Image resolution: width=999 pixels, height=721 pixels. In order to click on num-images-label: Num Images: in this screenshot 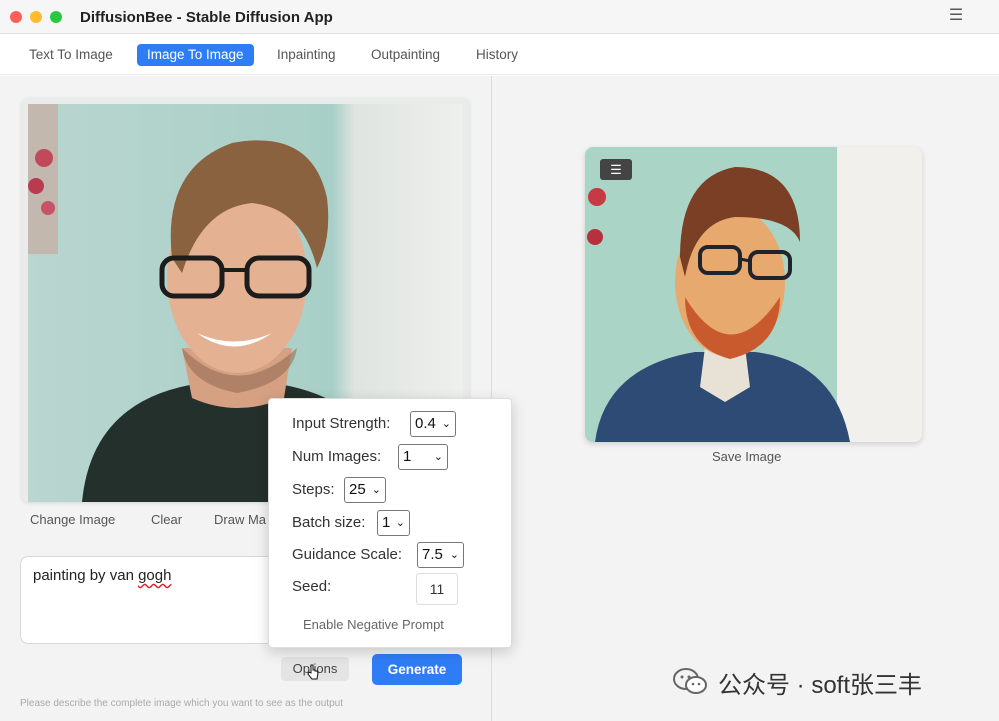, I will do `click(337, 456)`.